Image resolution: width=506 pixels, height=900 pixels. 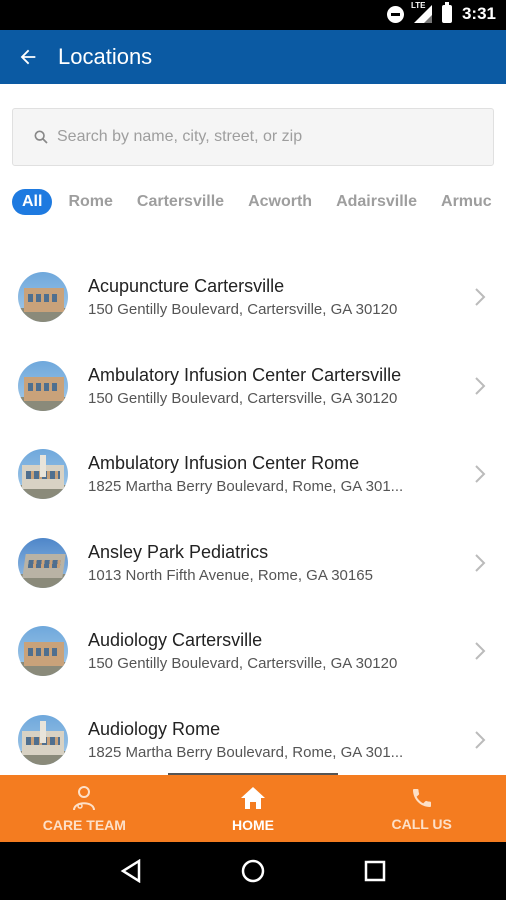 I want to click on back-triangle-icon, so click(x=131, y=871).